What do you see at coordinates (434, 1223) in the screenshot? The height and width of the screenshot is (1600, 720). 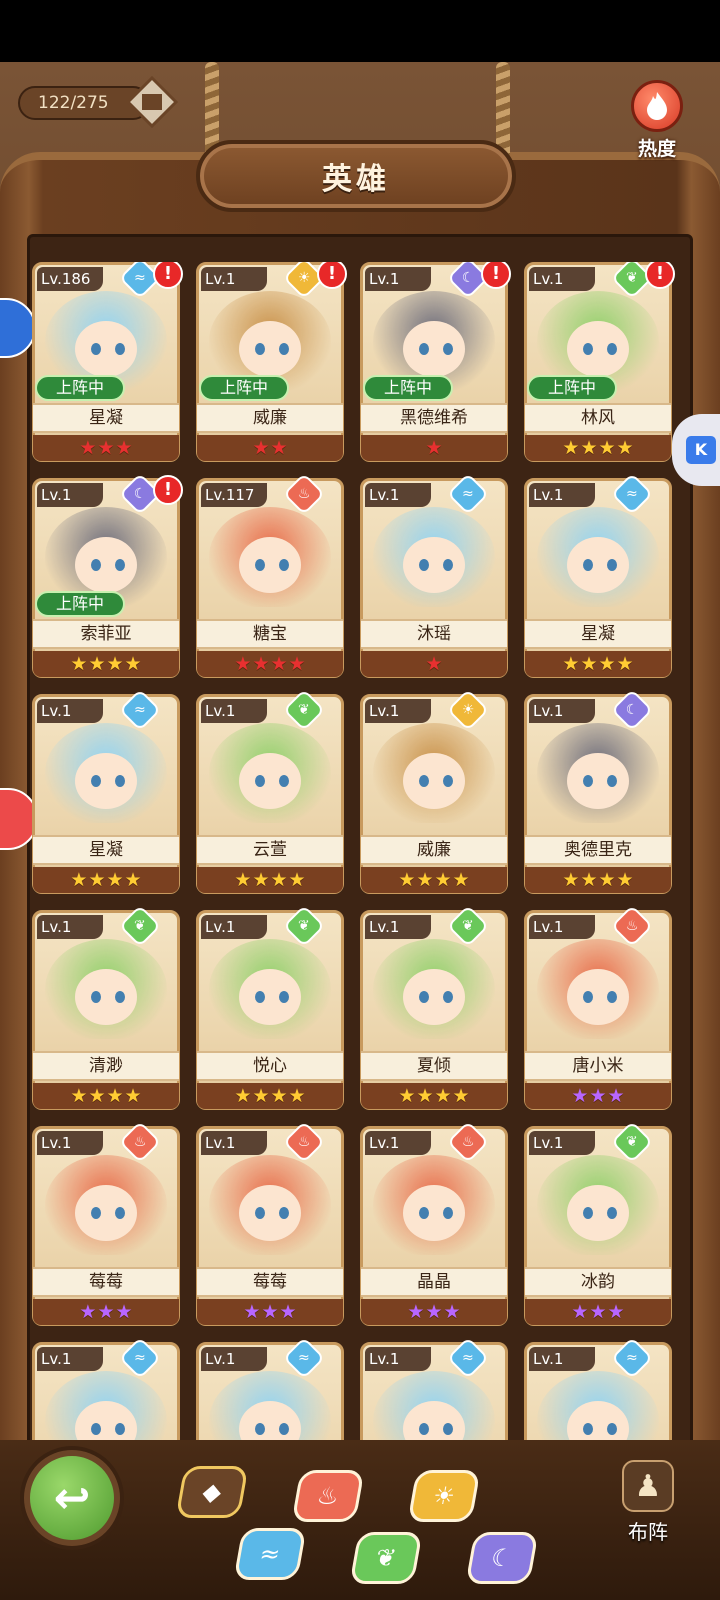 I see `hero-card: Lv.1 ♨ 晶晶 ★ ★ ★` at bounding box center [434, 1223].